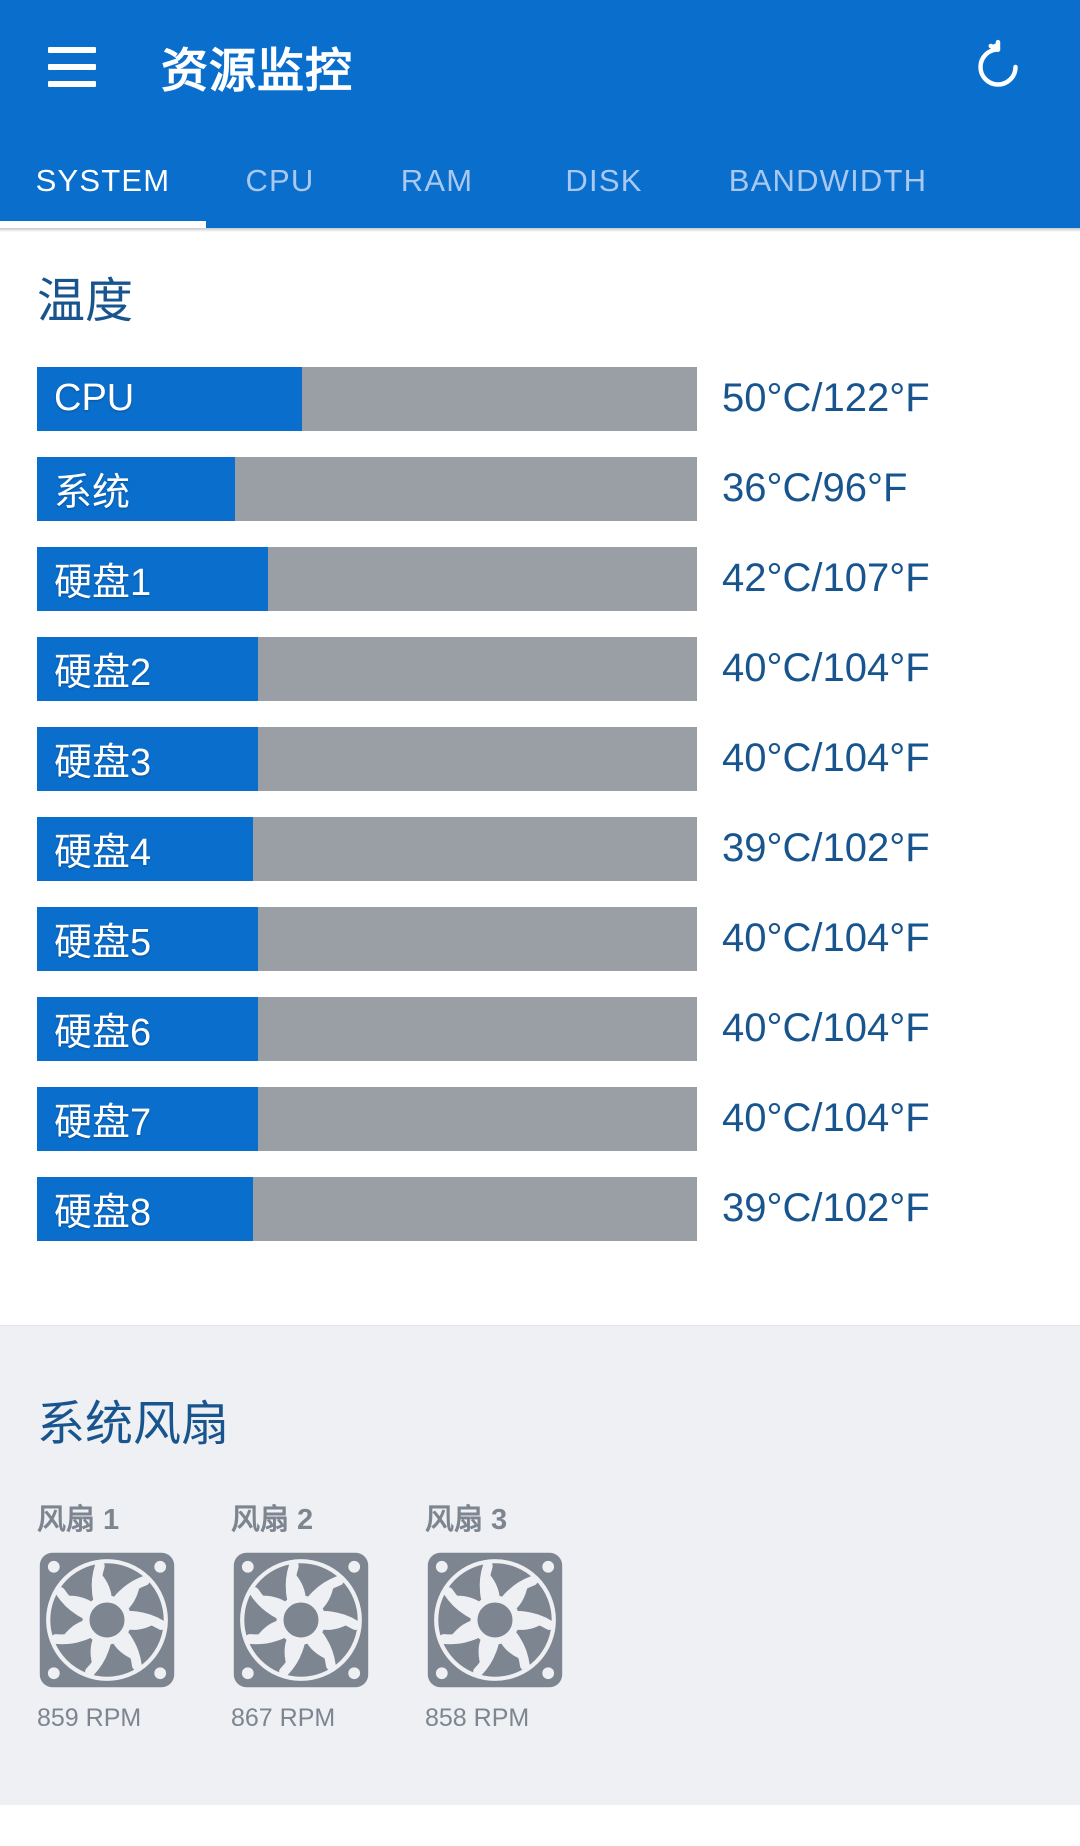 The image size is (1080, 1846). What do you see at coordinates (826, 398) in the screenshot?
I see `temperature-value: 50°C/122°F` at bounding box center [826, 398].